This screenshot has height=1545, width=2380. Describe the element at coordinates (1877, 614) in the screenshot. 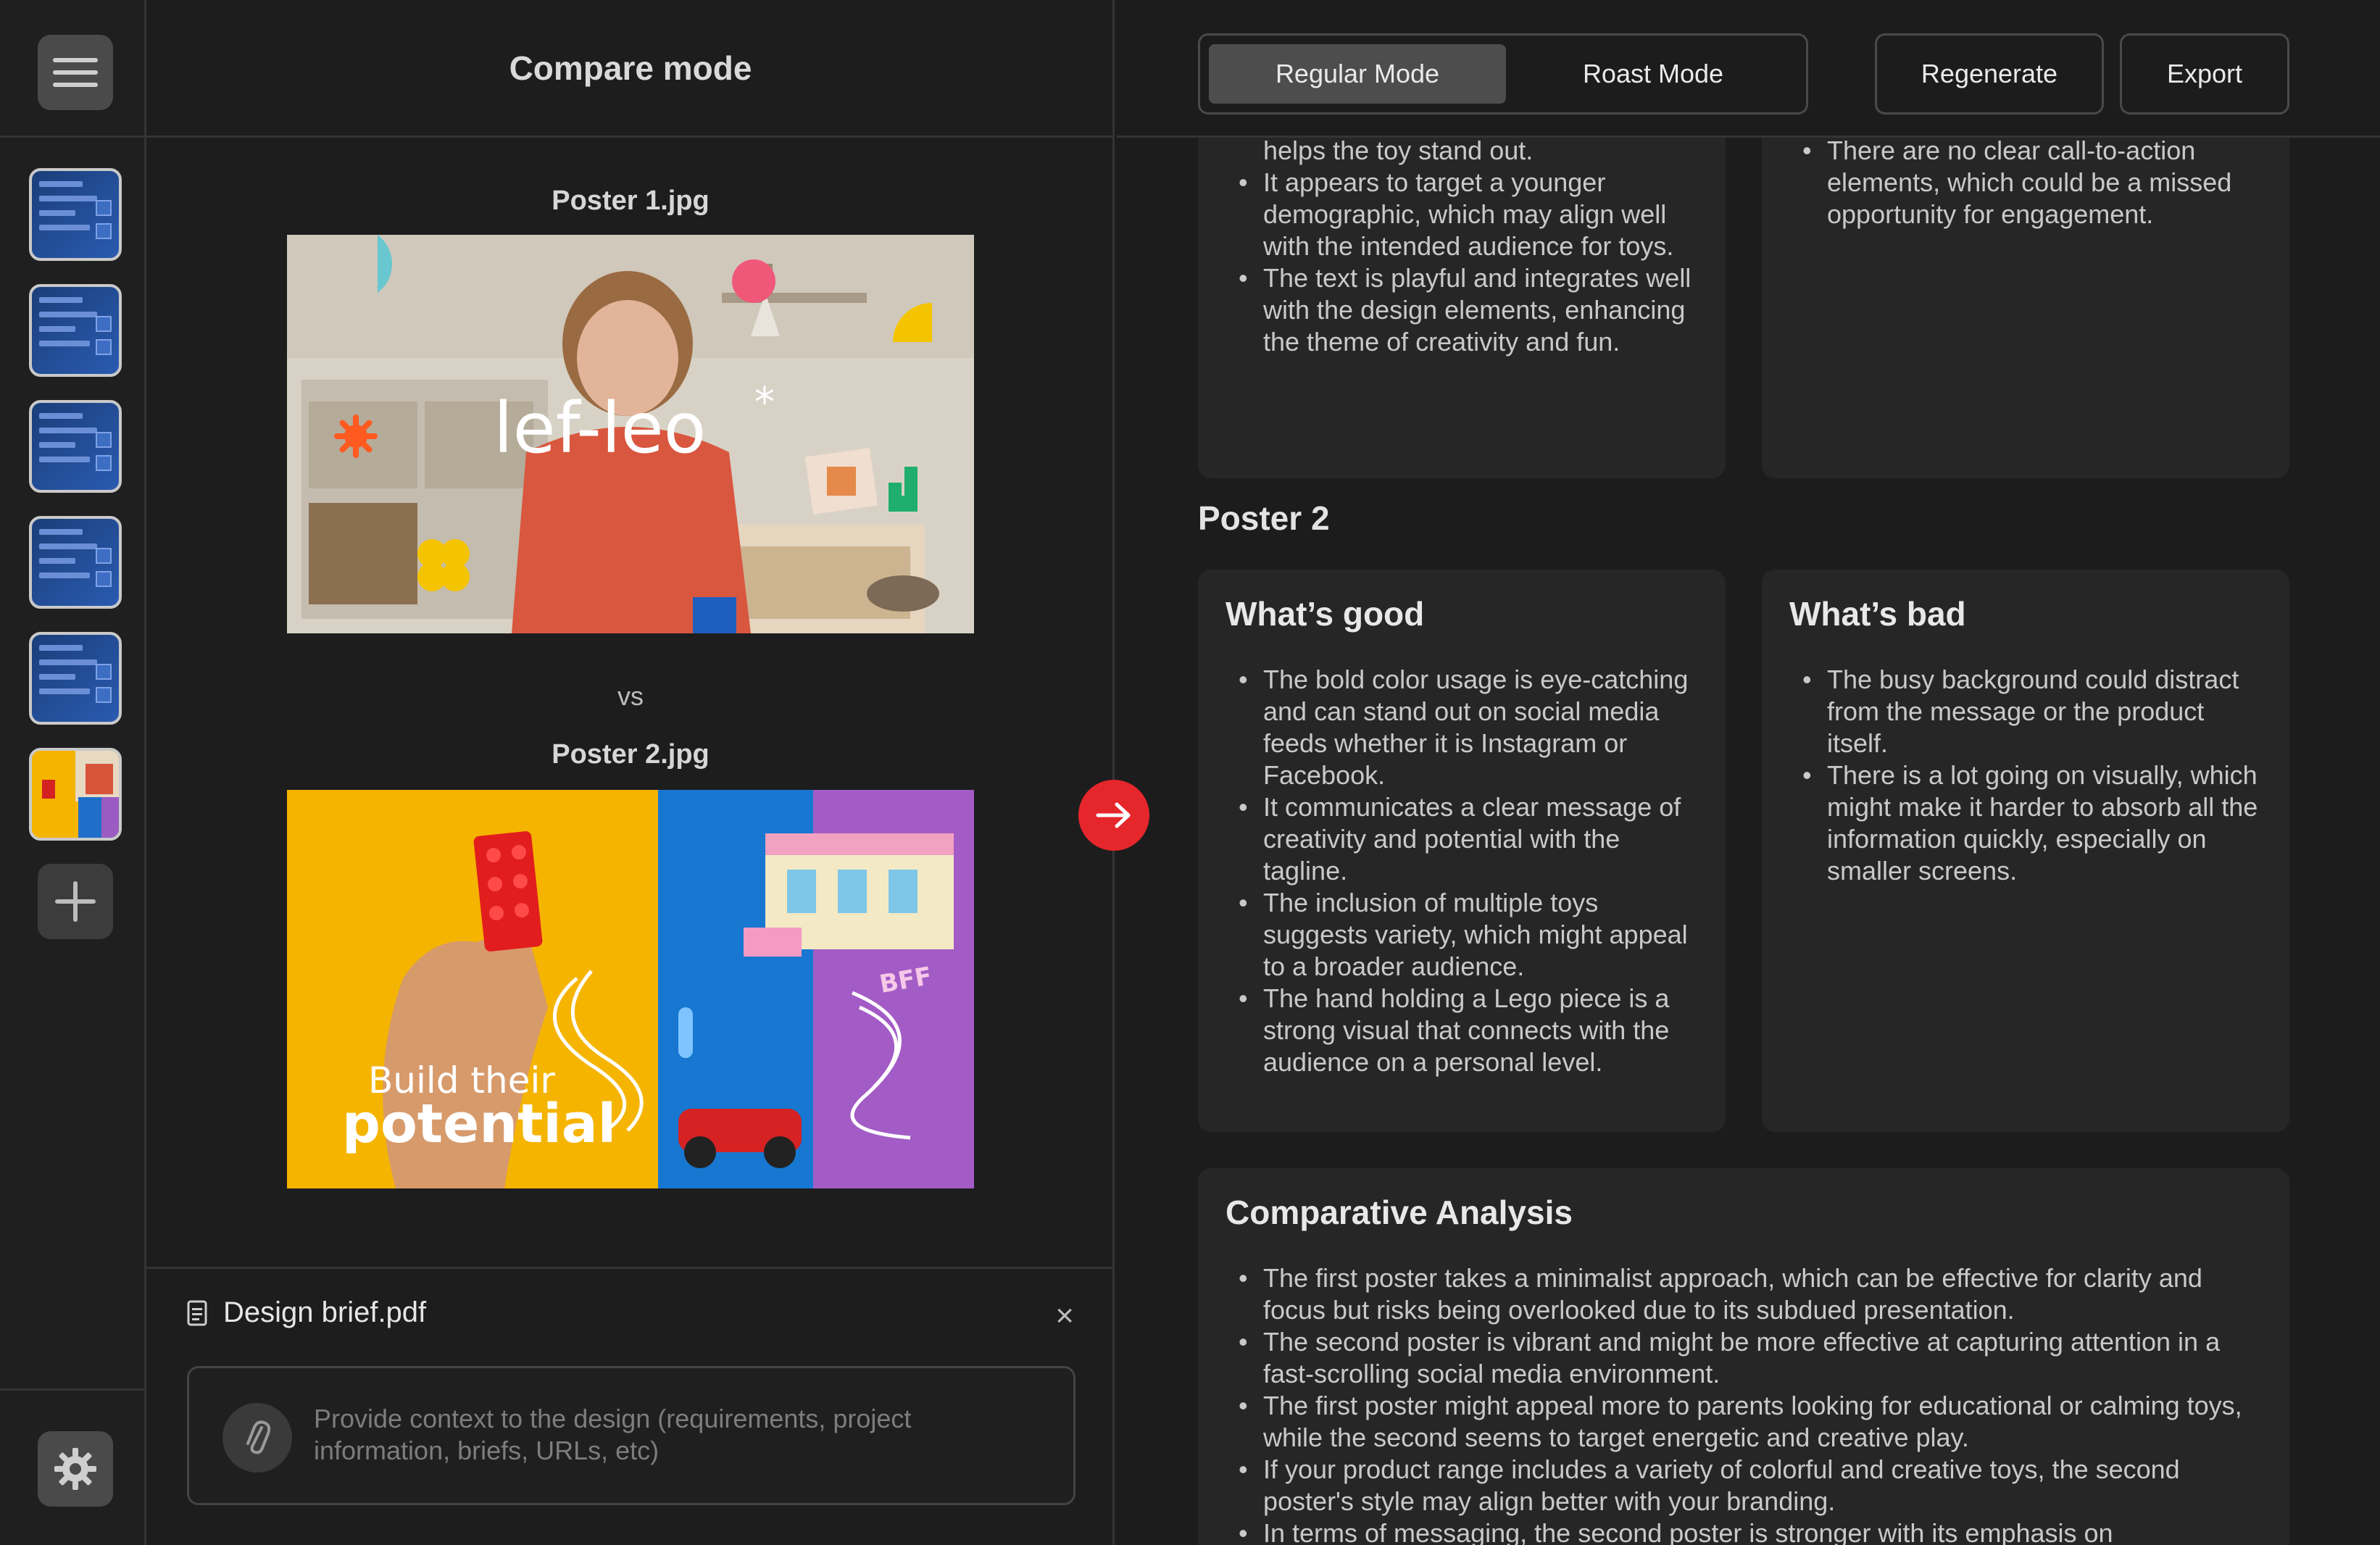

I see `bad-card-title: What’s bad` at that location.